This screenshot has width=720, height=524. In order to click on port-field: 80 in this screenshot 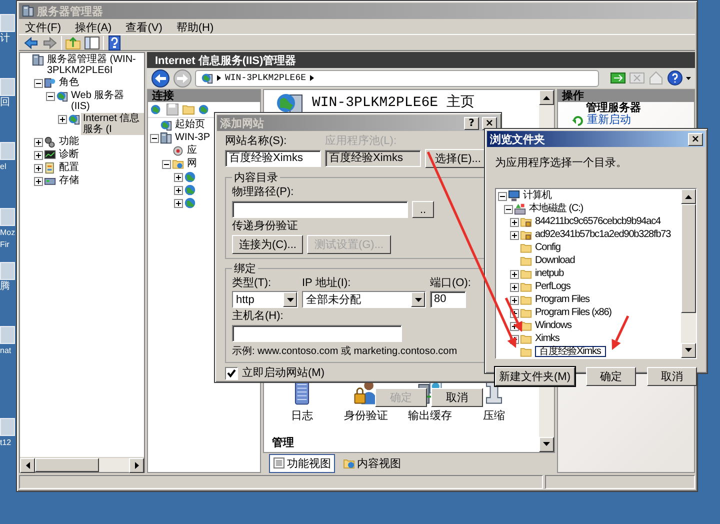, I will do `click(448, 299)`.